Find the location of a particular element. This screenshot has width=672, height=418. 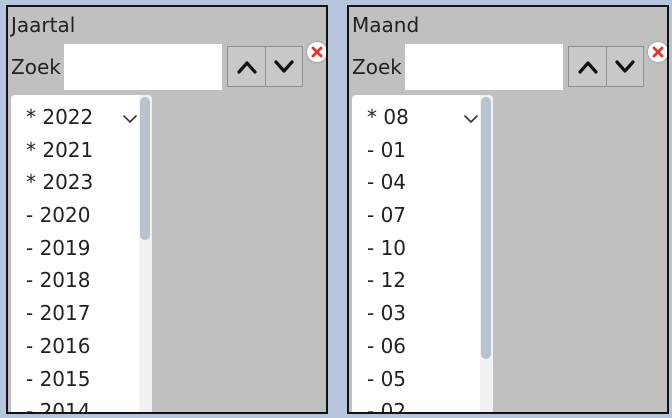

list-item: * 08 is located at coordinates (416, 117).